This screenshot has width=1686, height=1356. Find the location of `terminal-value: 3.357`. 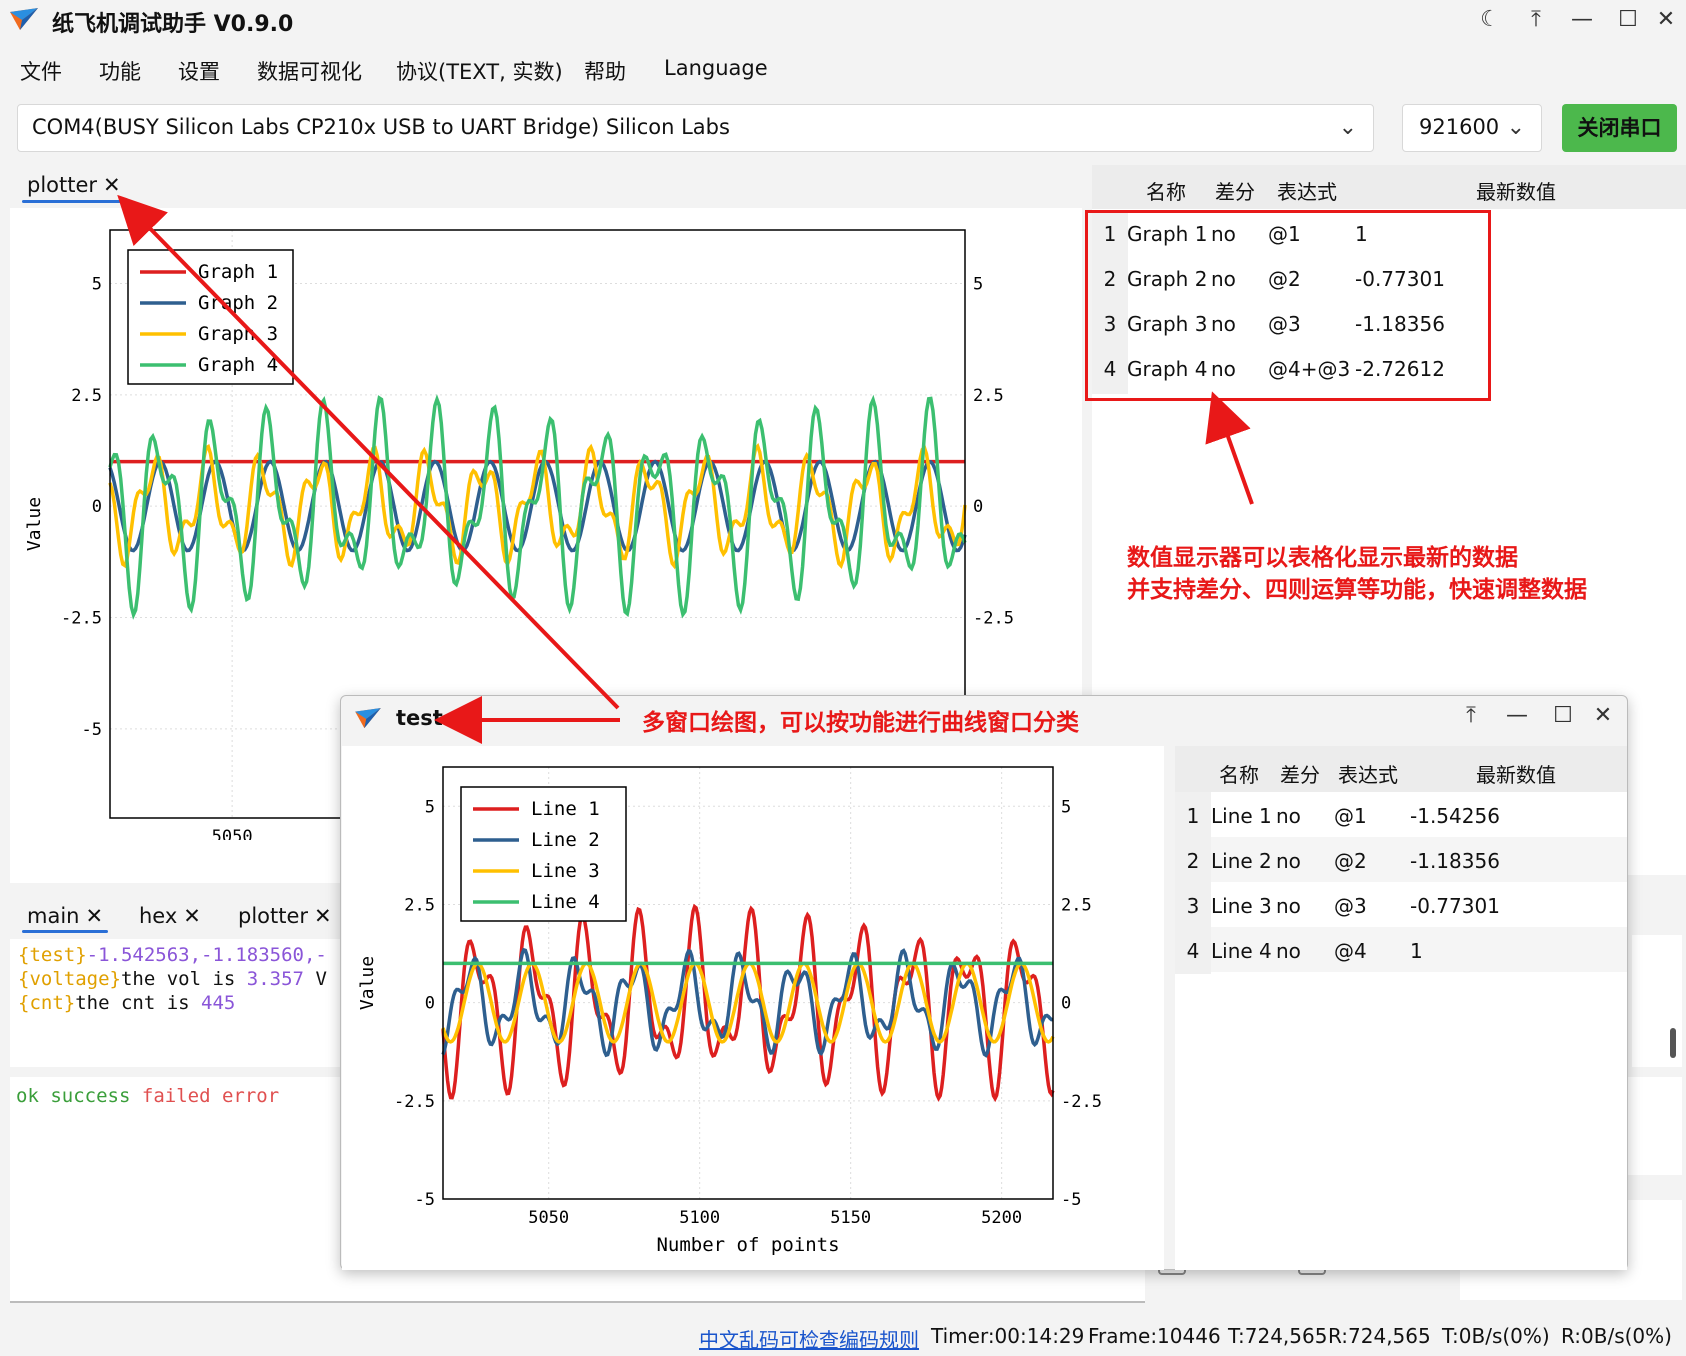

terminal-value: 3.357 is located at coordinates (275, 979).